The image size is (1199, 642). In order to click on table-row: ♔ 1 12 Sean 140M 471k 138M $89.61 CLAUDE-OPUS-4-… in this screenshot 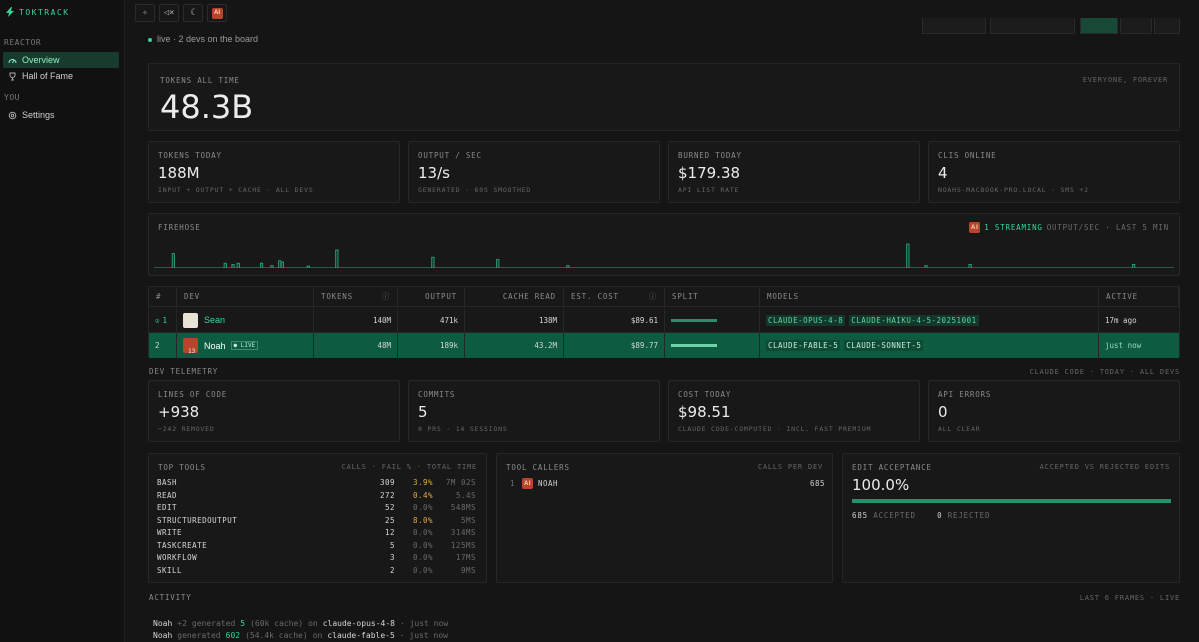, I will do `click(664, 320)`.